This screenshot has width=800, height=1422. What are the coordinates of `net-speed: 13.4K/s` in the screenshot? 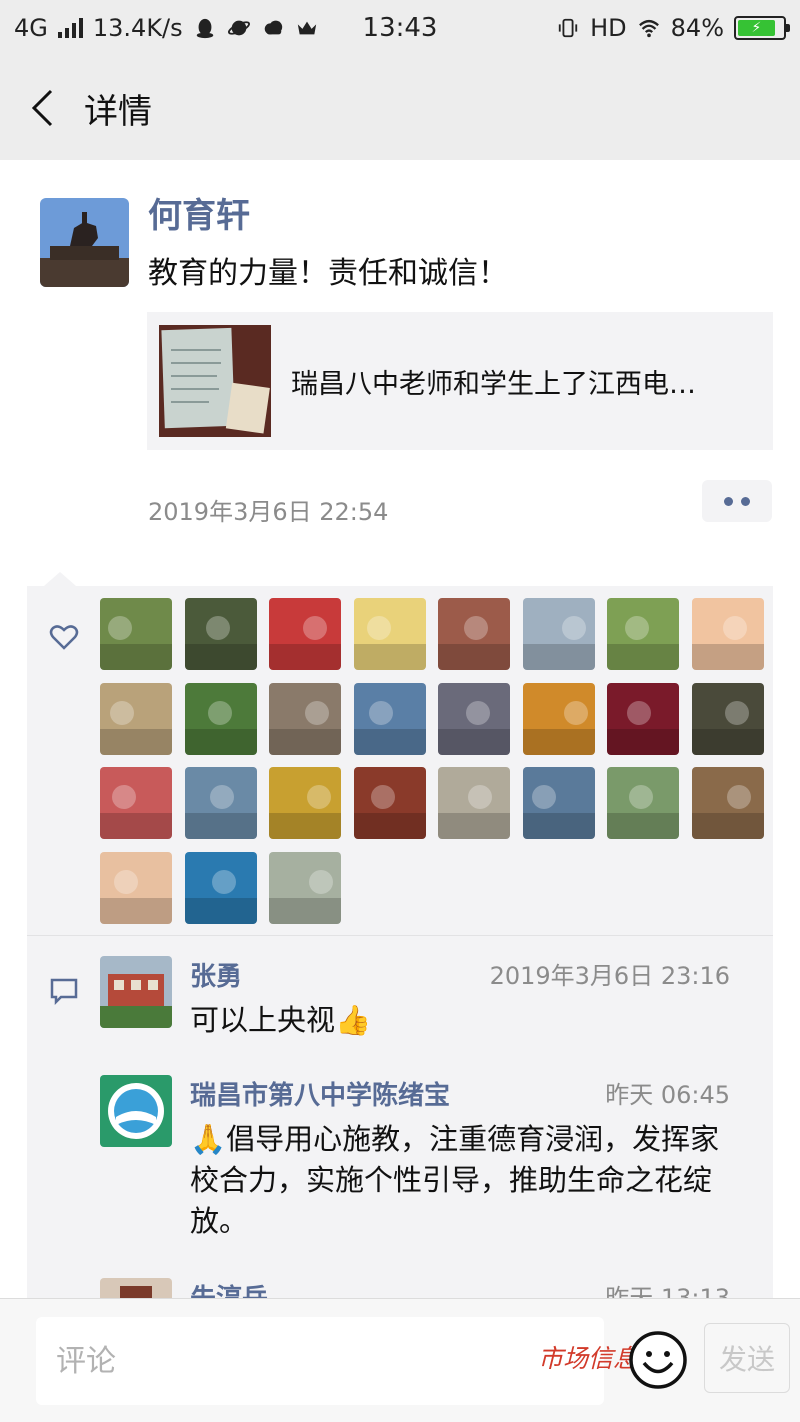 It's located at (137, 28).